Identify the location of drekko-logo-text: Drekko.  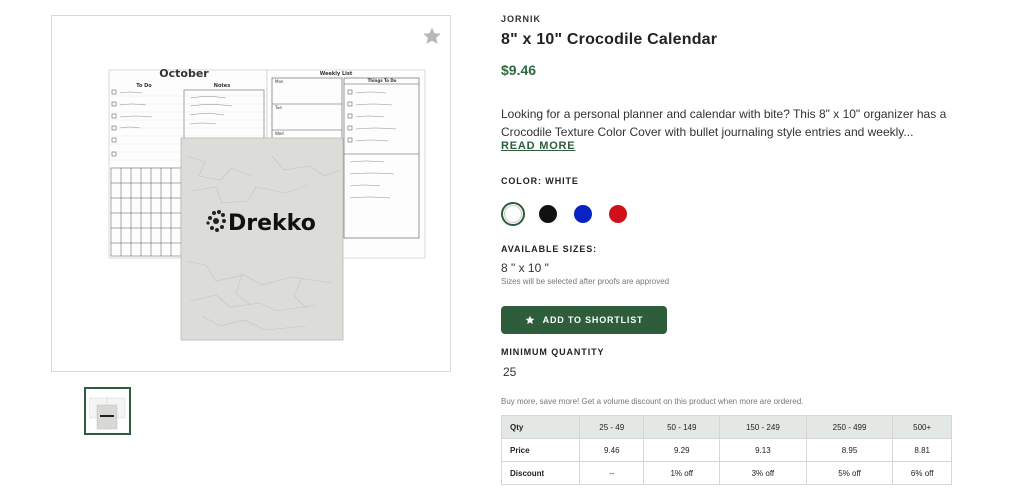
(272, 223).